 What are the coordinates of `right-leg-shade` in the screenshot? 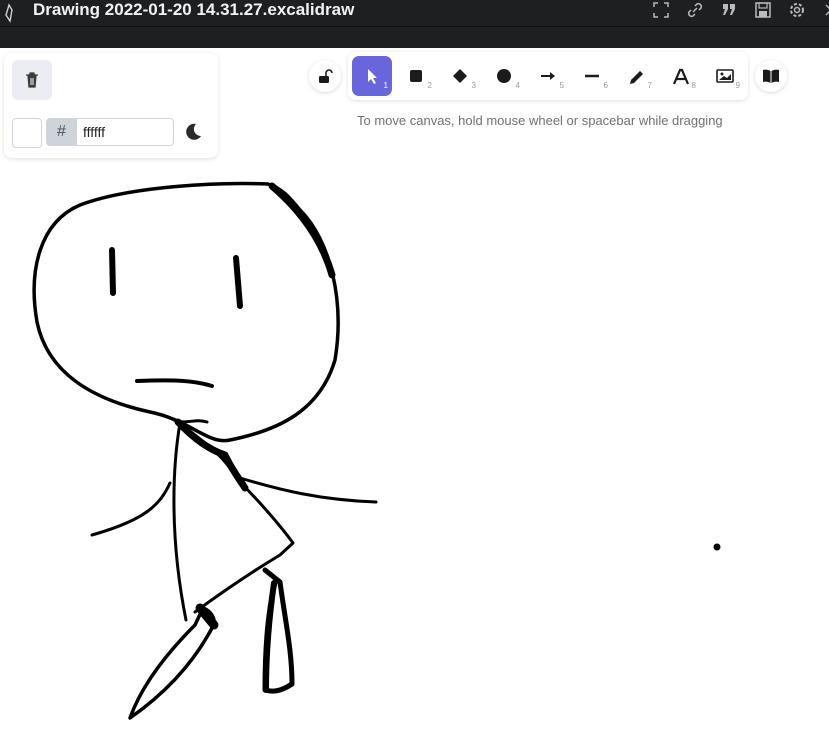 It's located at (270, 636).